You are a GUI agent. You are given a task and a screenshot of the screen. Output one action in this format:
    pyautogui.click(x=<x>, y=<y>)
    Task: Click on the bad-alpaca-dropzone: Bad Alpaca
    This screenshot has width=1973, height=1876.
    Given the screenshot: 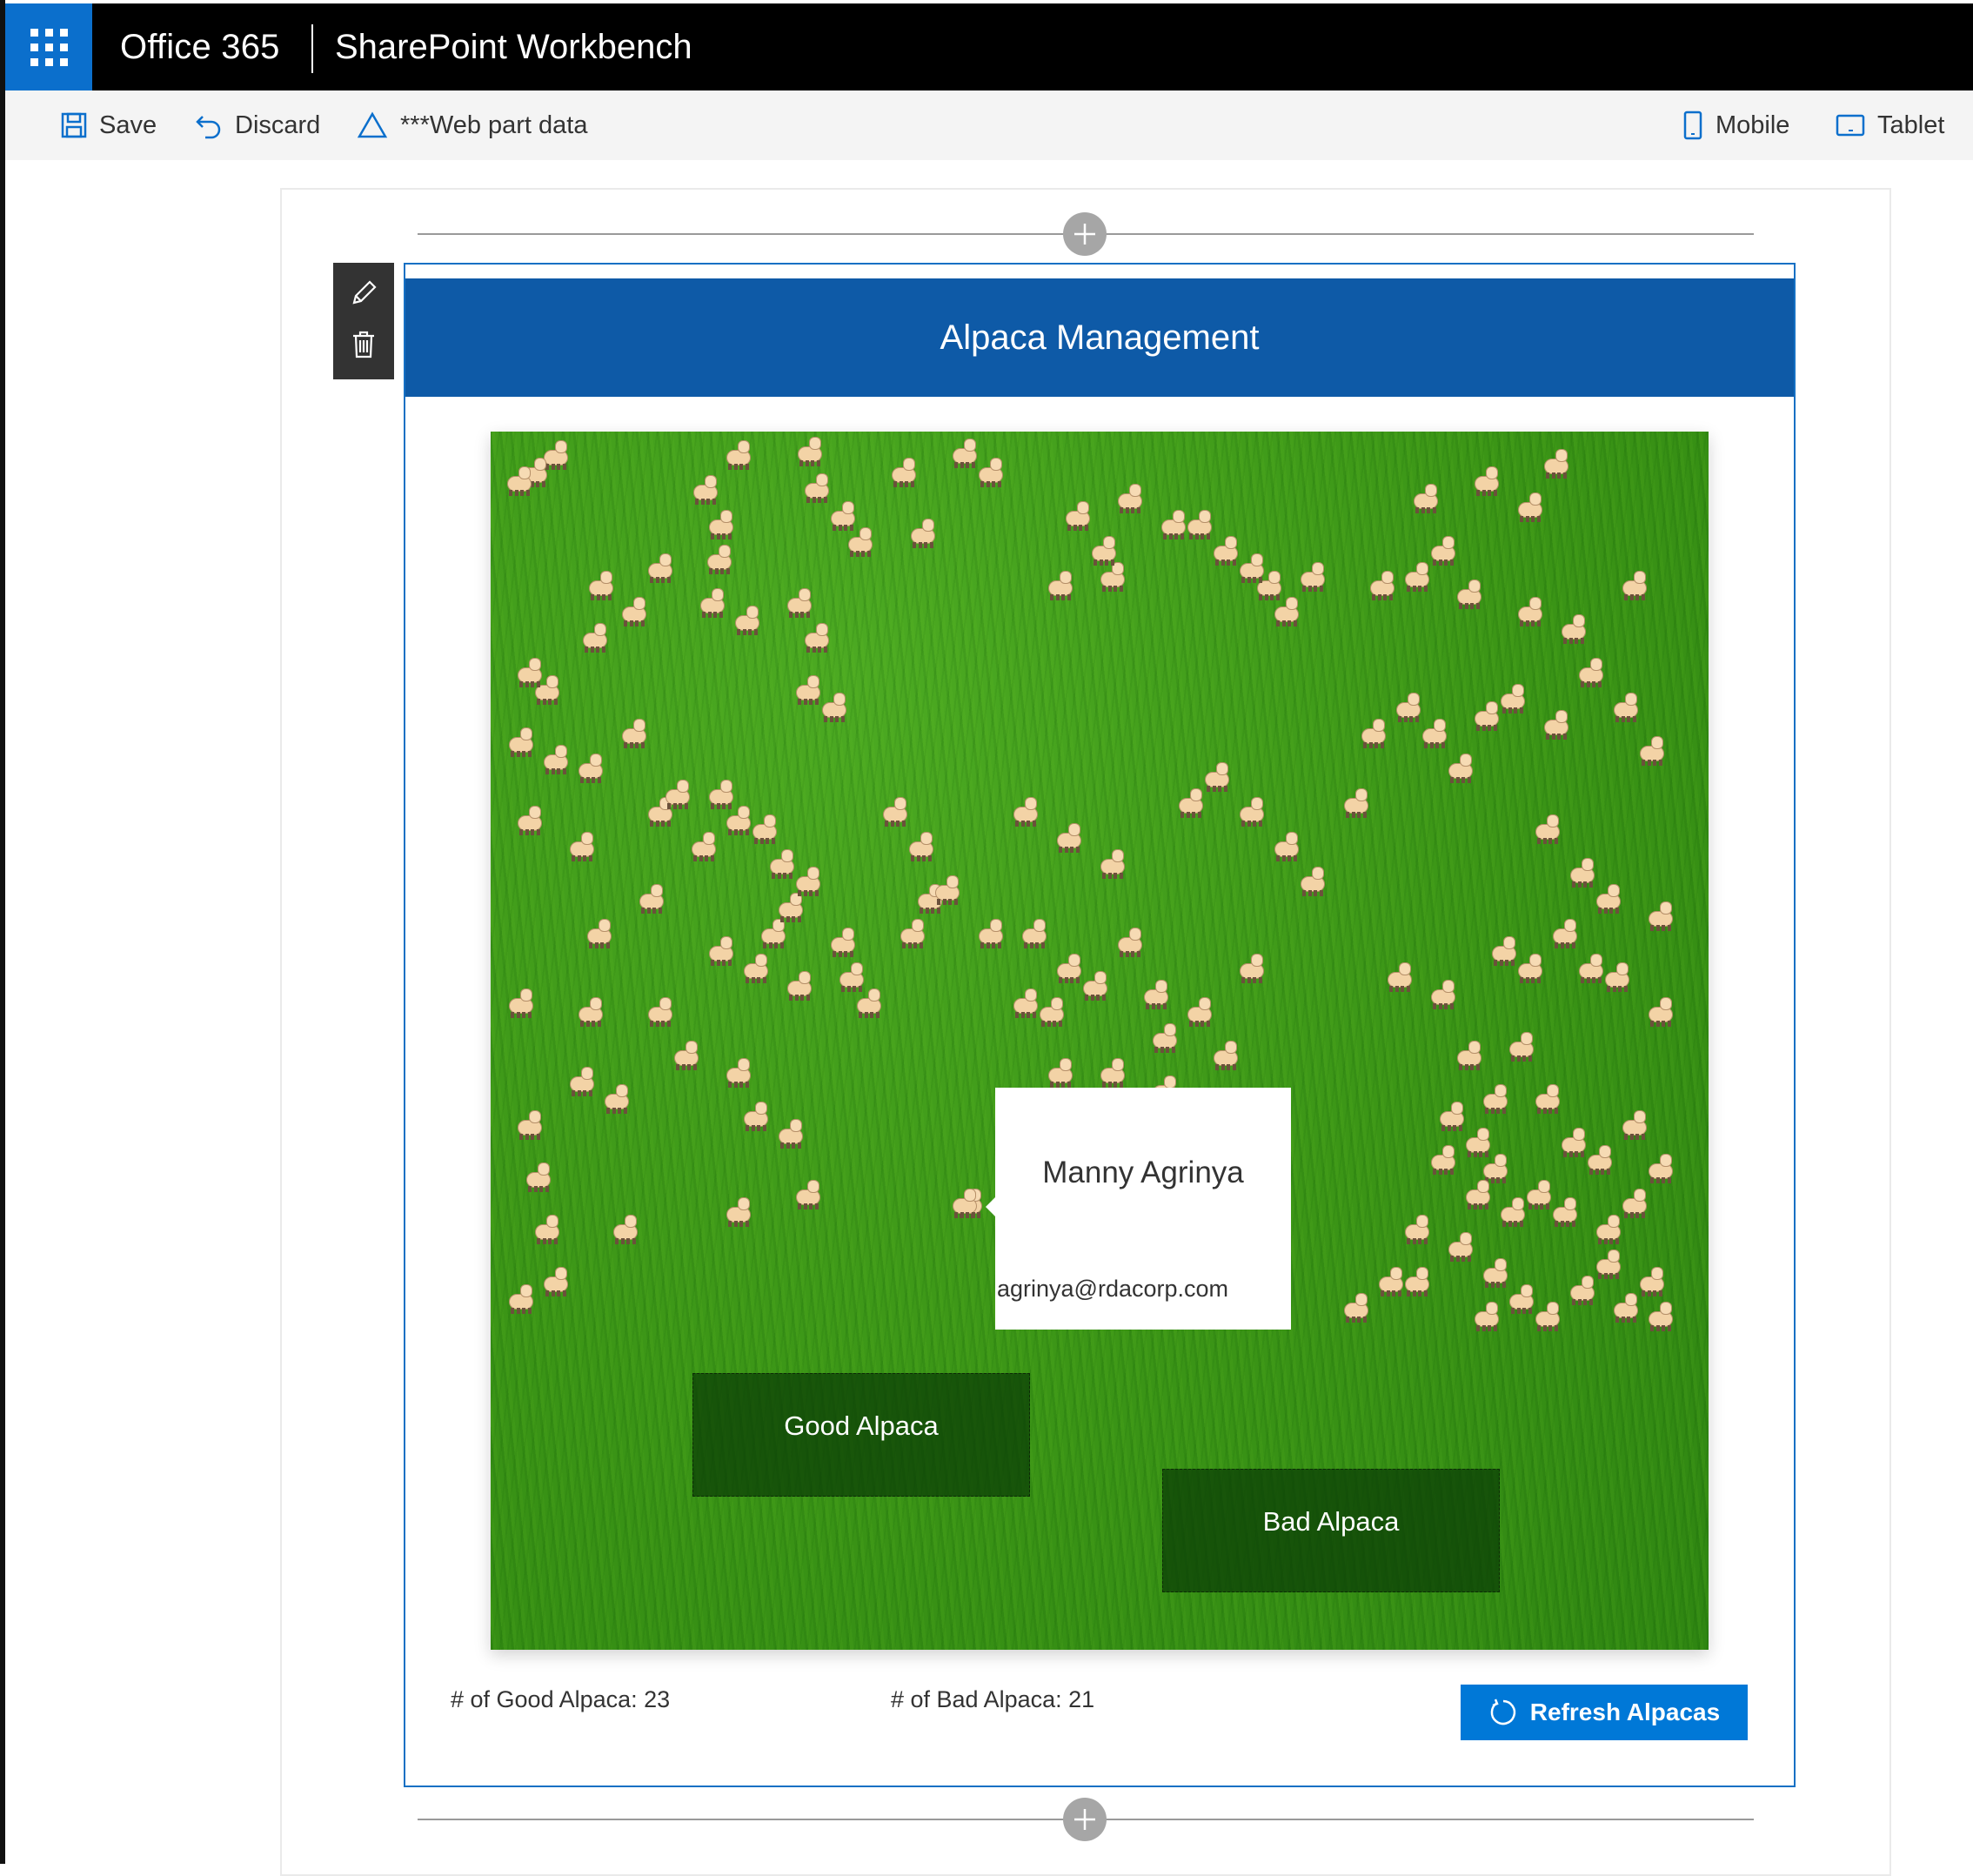 What is the action you would take?
    pyautogui.click(x=1331, y=1530)
    